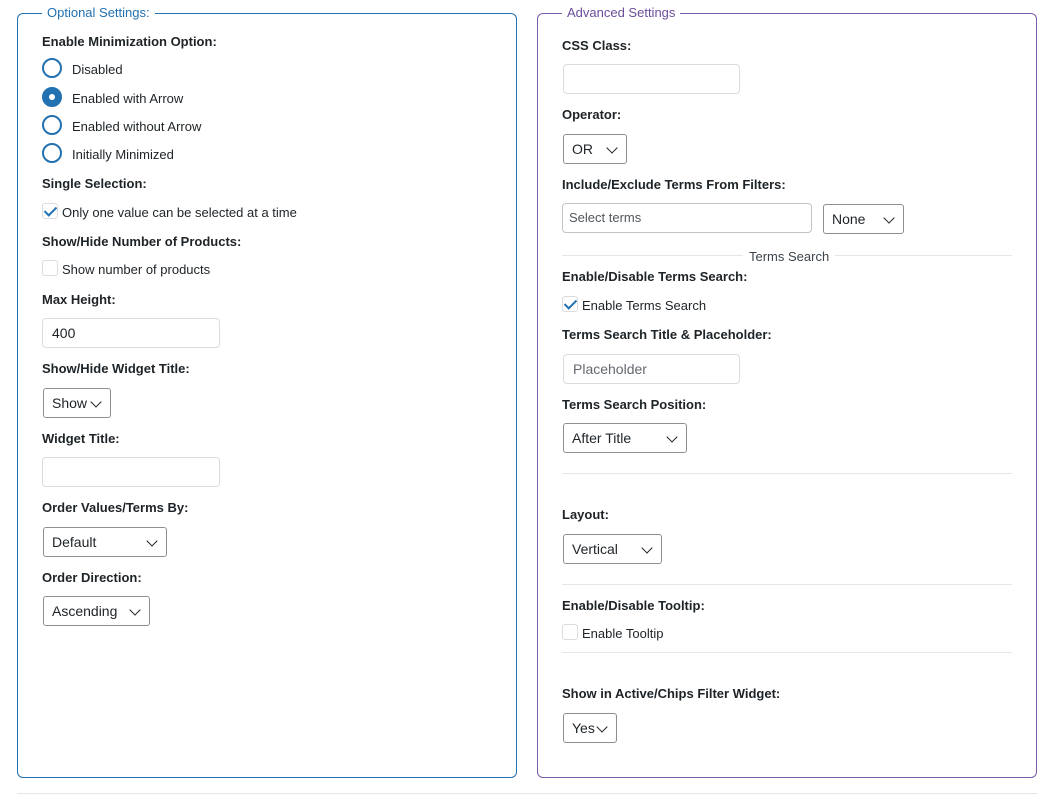 Image resolution: width=1053 pixels, height=795 pixels. Describe the element at coordinates (97, 69) in the screenshot. I see `radio-disabled-label: Disabled` at that location.